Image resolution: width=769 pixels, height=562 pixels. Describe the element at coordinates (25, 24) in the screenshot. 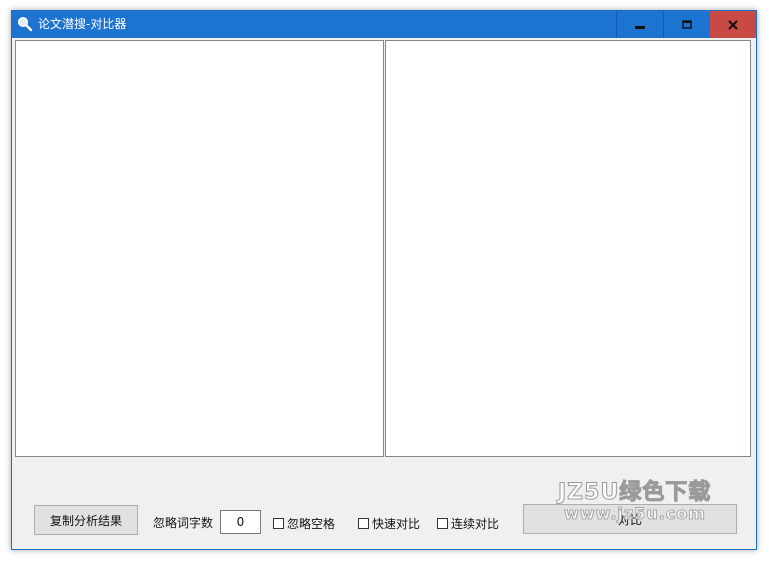

I see `magnifier-icon` at that location.